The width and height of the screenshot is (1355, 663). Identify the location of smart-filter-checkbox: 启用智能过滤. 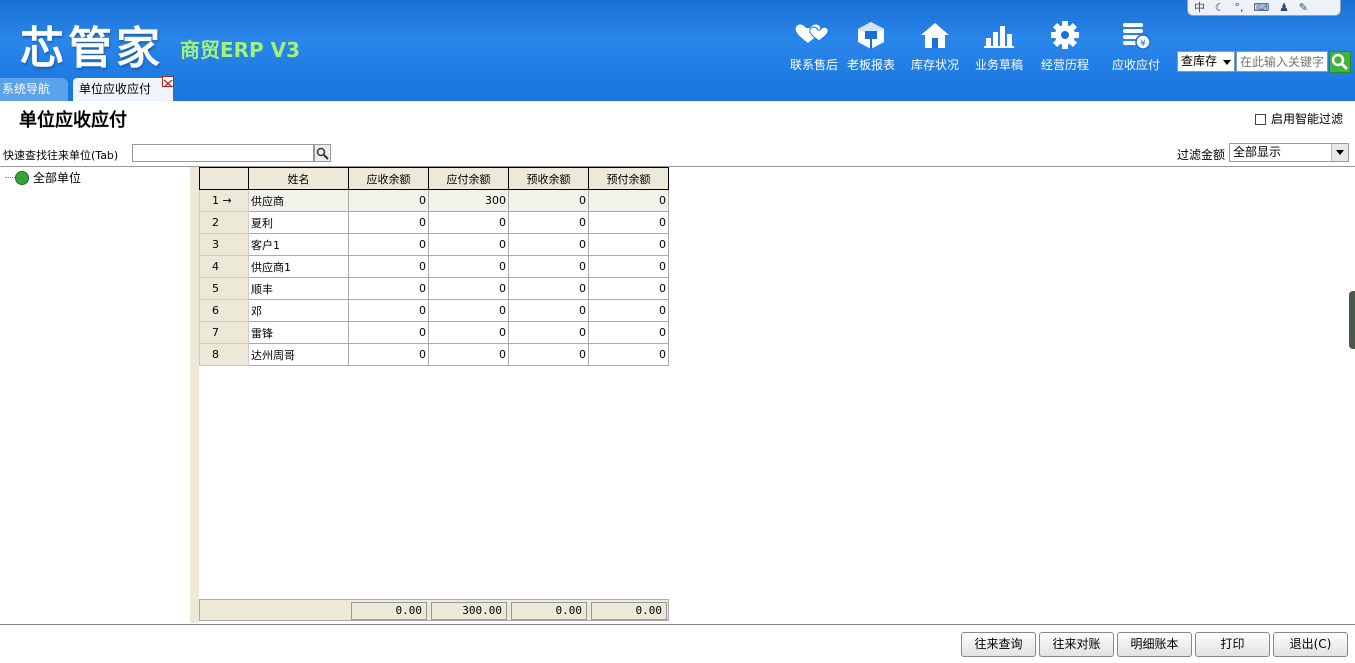
(1299, 118).